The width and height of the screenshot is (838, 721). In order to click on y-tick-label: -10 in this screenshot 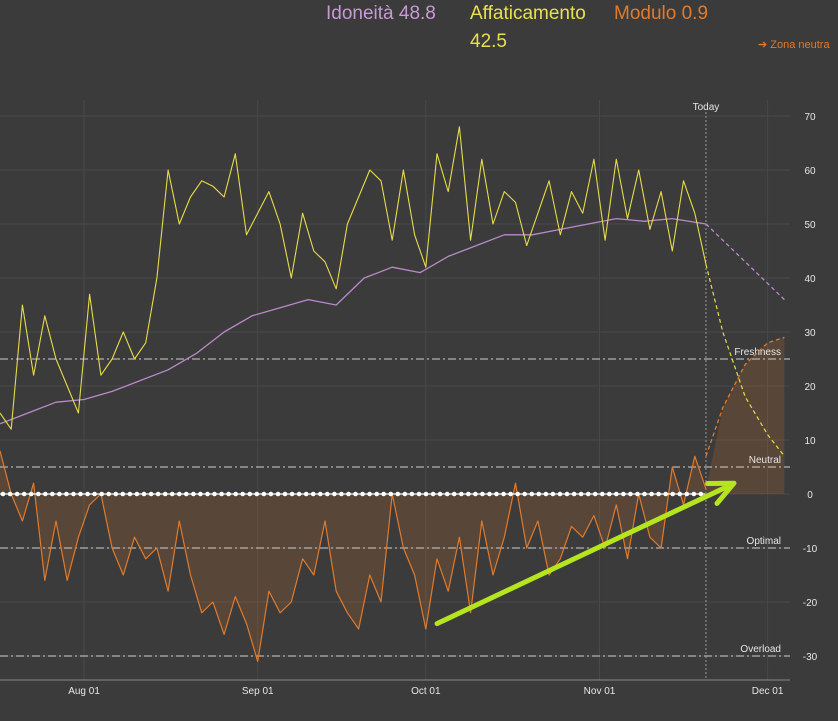, I will do `click(810, 549)`.